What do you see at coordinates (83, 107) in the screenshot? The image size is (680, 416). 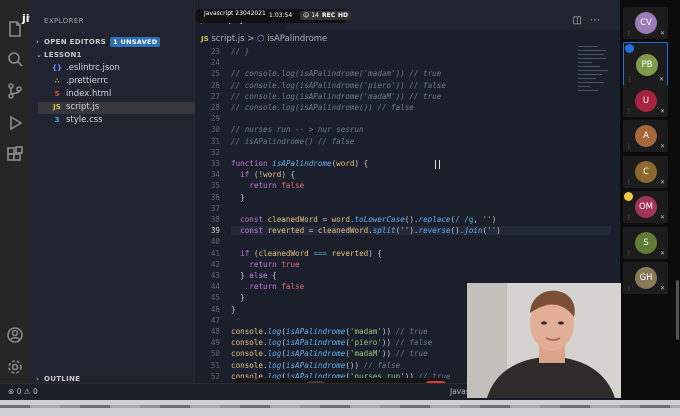 I see `file-name: script.js` at bounding box center [83, 107].